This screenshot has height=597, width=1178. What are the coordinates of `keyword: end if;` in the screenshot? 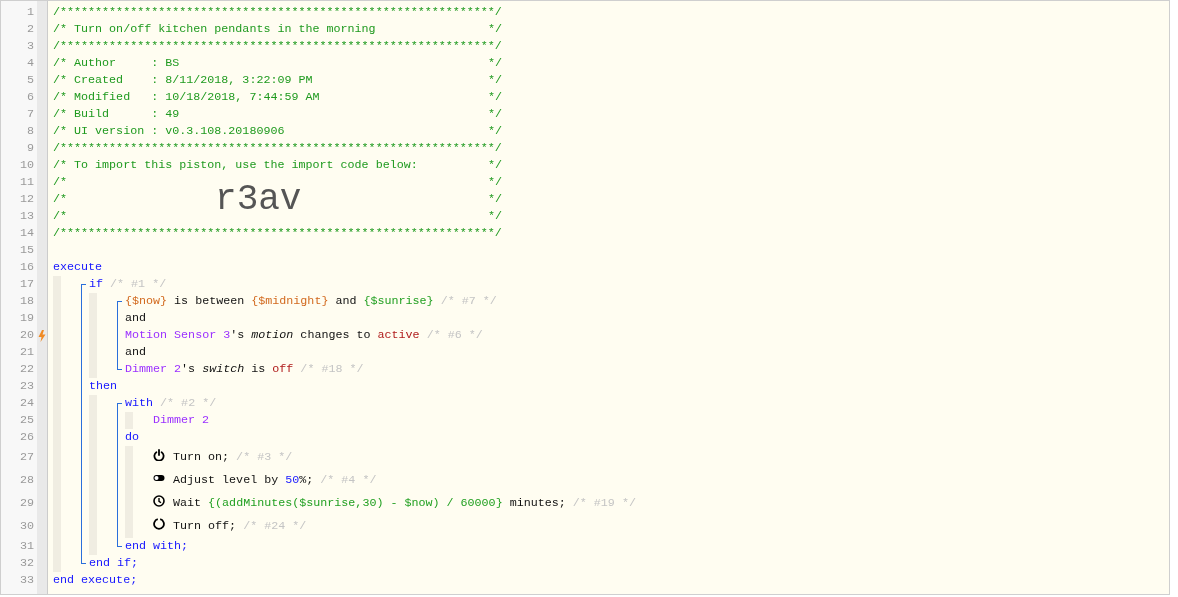 It's located at (114, 563).